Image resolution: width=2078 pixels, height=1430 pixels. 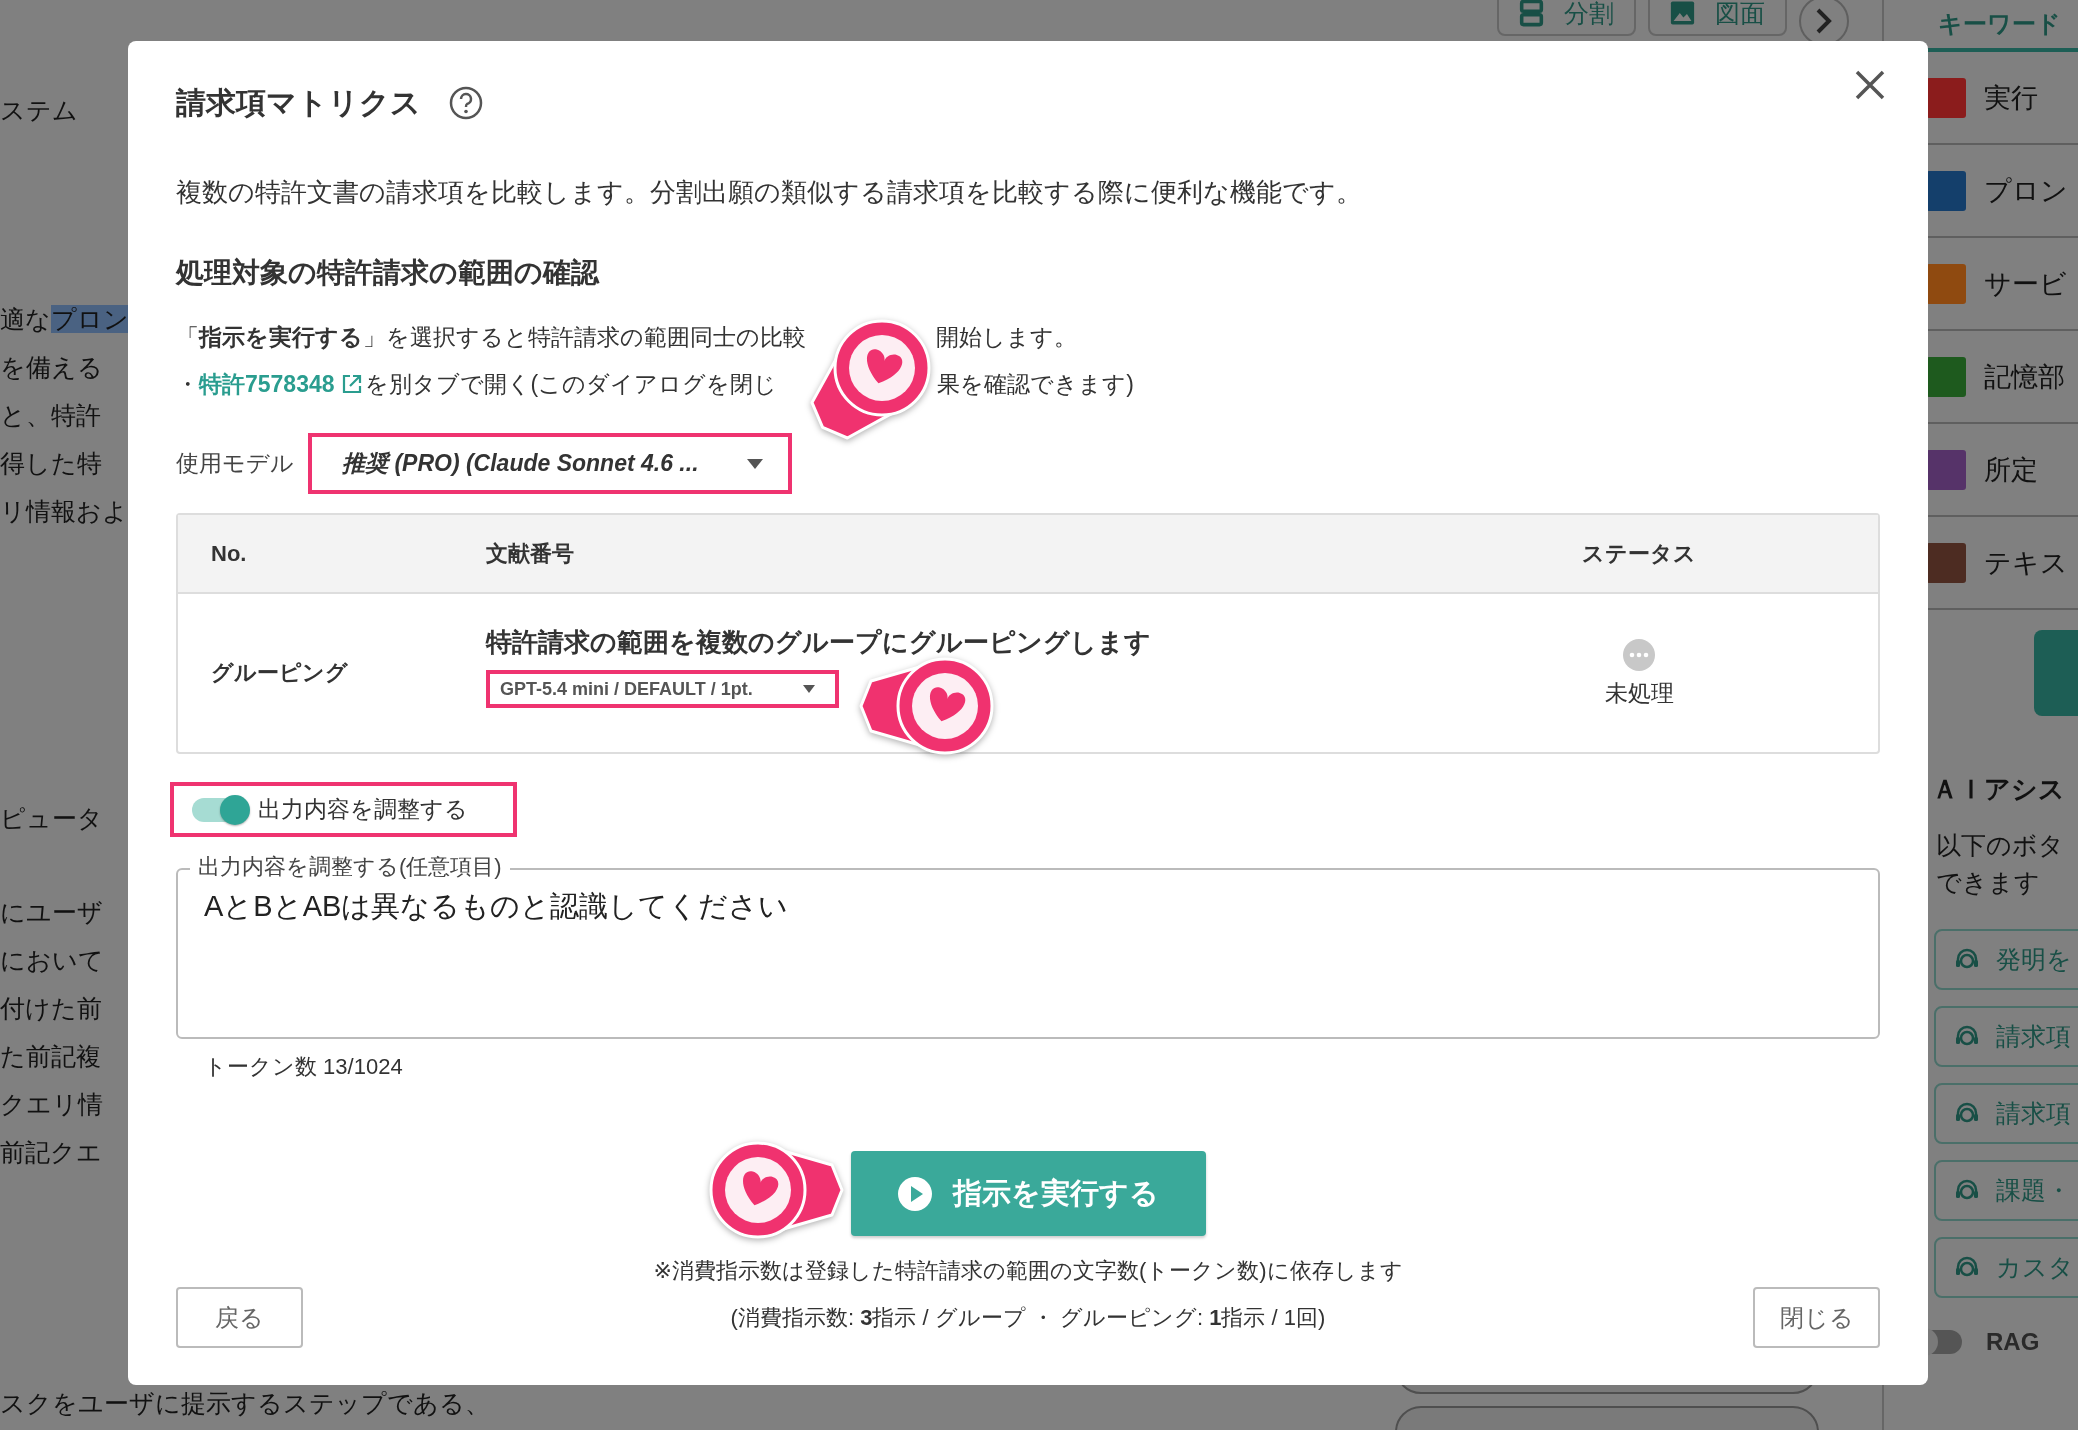 I want to click on instruction-text: 開始します。, so click(x=1006, y=337).